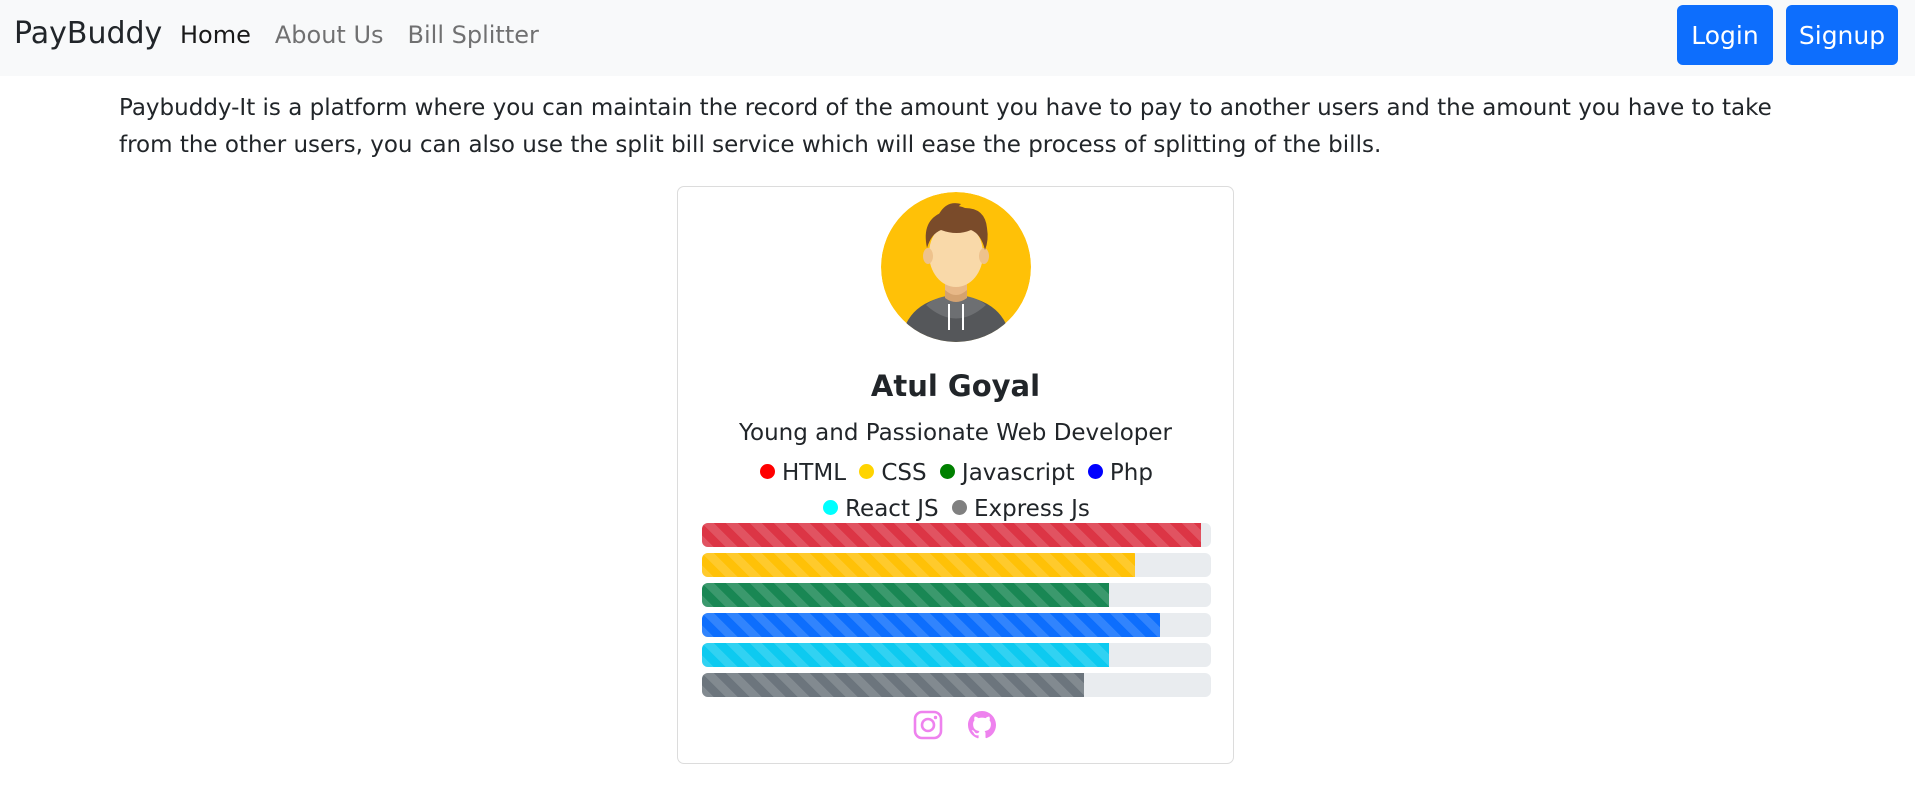  I want to click on instagram-icon, so click(928, 725).